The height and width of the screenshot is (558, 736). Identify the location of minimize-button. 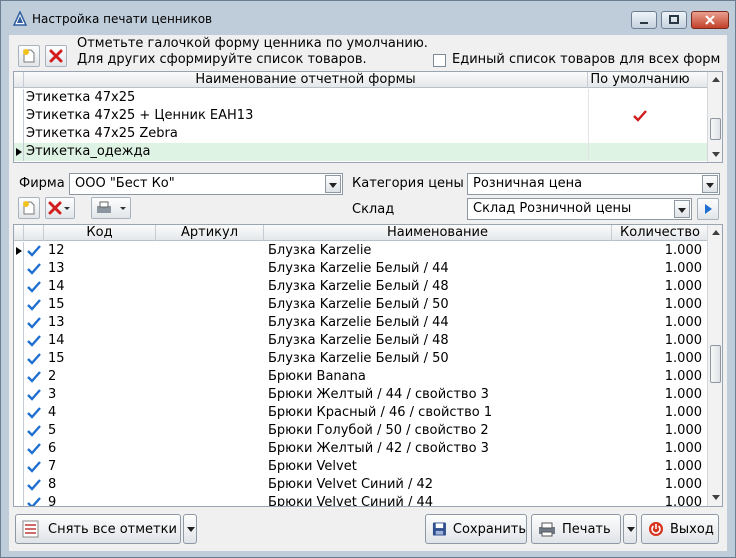
(644, 20).